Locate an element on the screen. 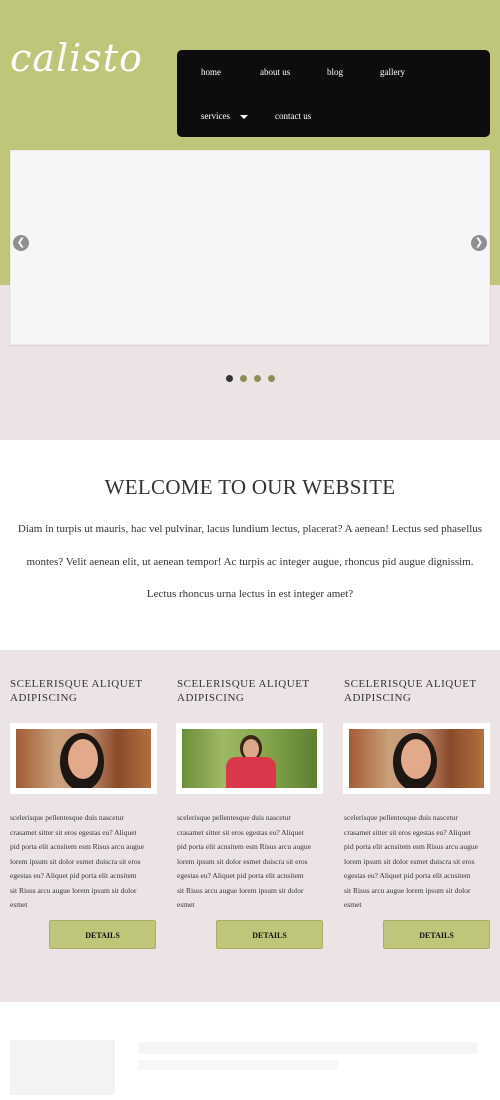 The height and width of the screenshot is (1100, 500). slider-prev-button: ❮ is located at coordinates (21, 243).